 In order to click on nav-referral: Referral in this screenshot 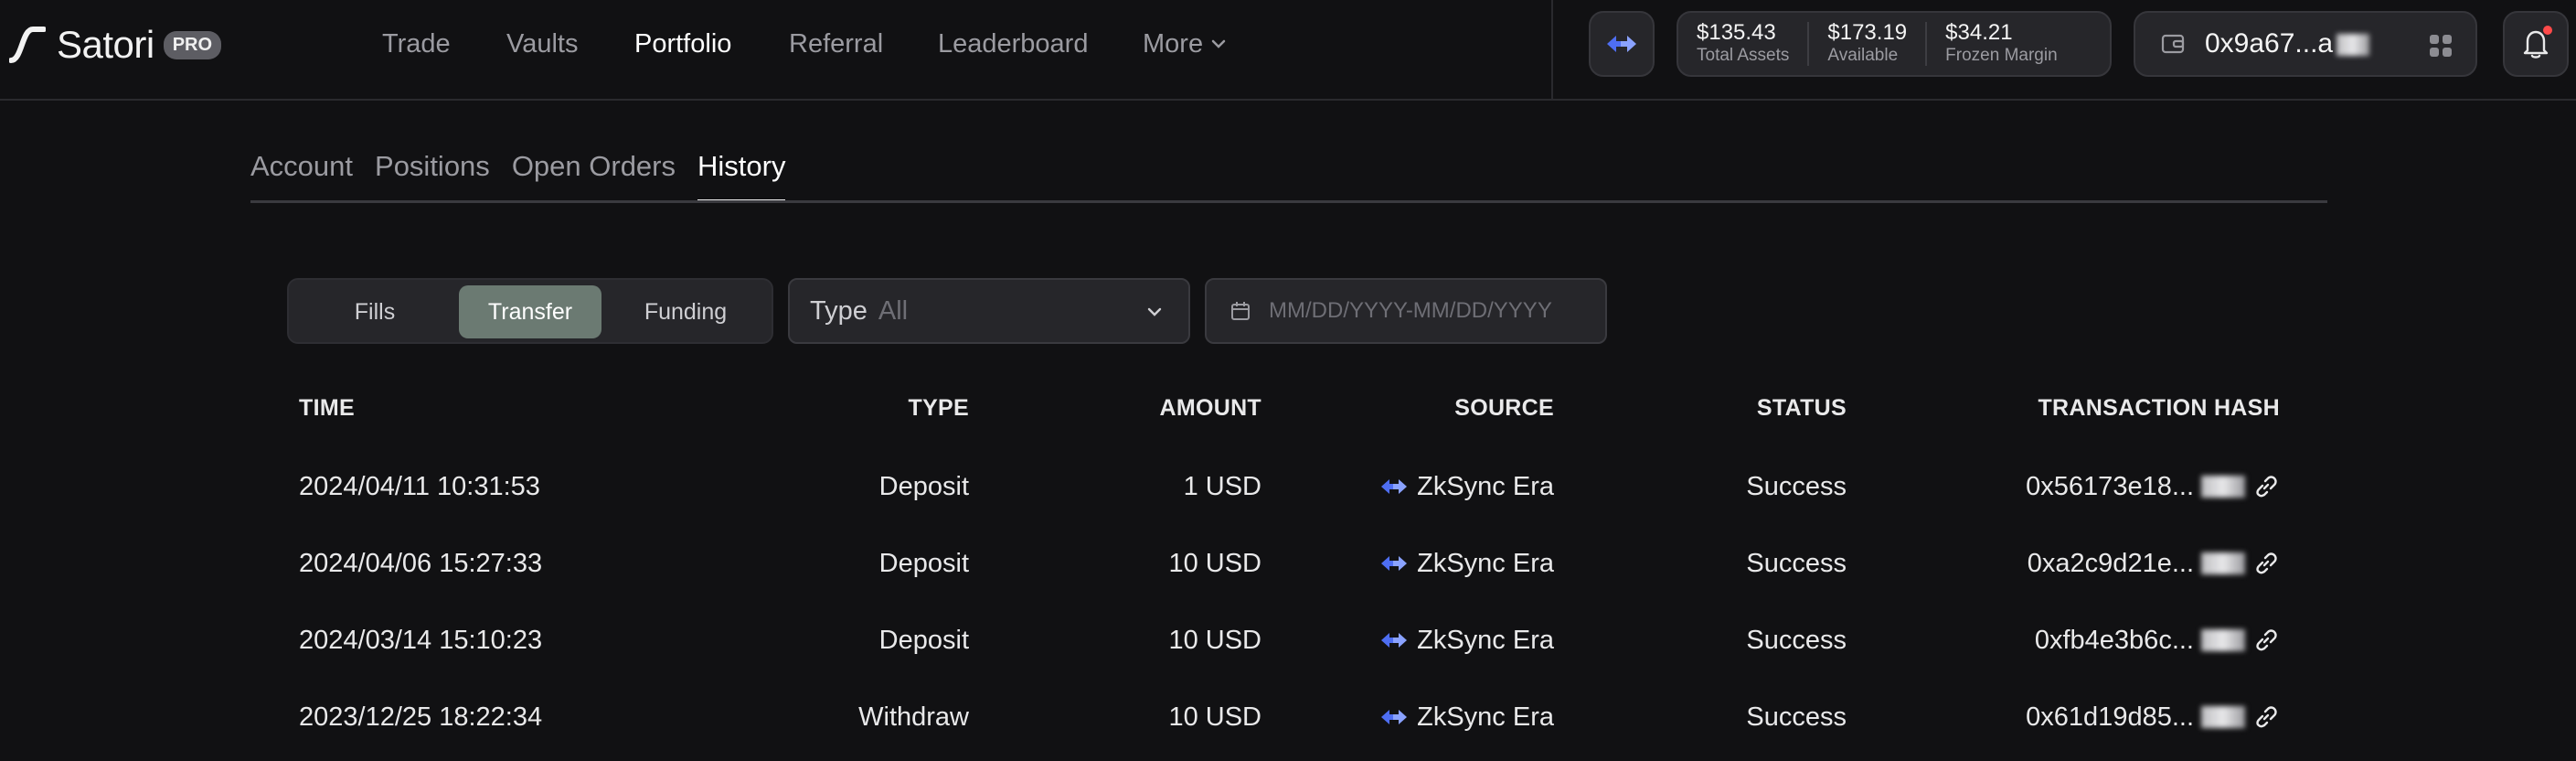, I will do `click(836, 44)`.